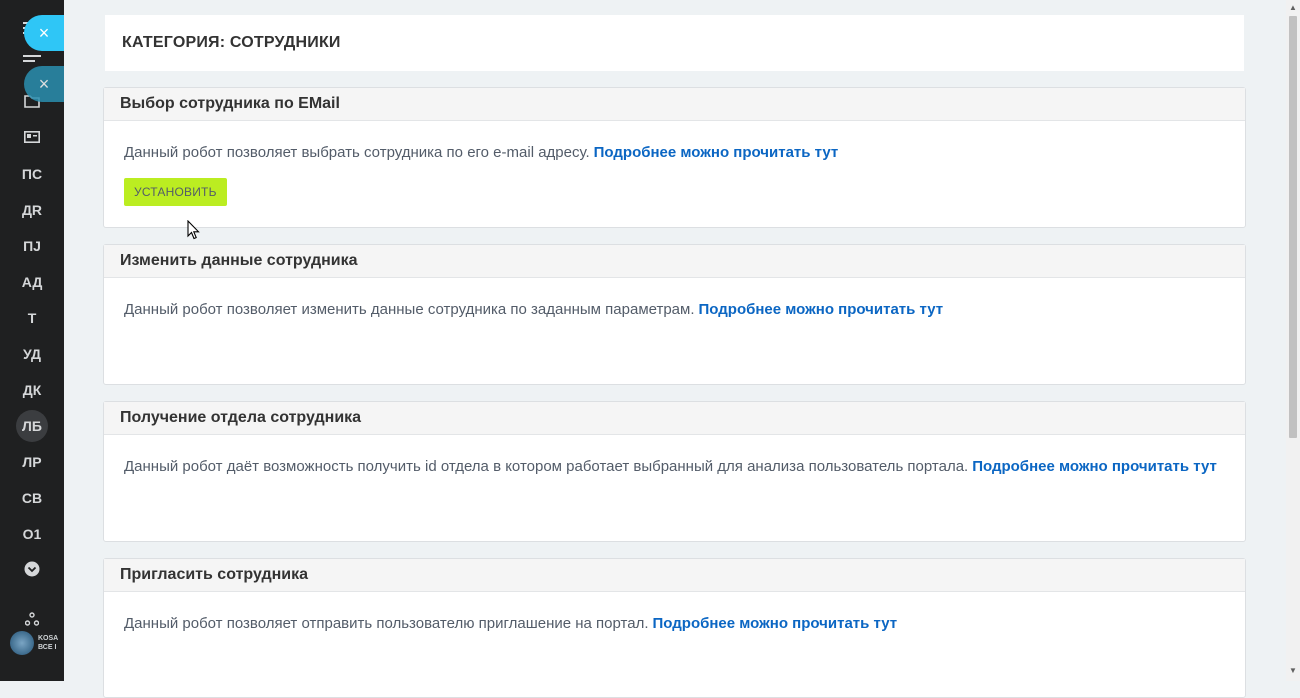  Describe the element at coordinates (48, 638) in the screenshot. I see `logo-text-line-1: KOSA` at that location.